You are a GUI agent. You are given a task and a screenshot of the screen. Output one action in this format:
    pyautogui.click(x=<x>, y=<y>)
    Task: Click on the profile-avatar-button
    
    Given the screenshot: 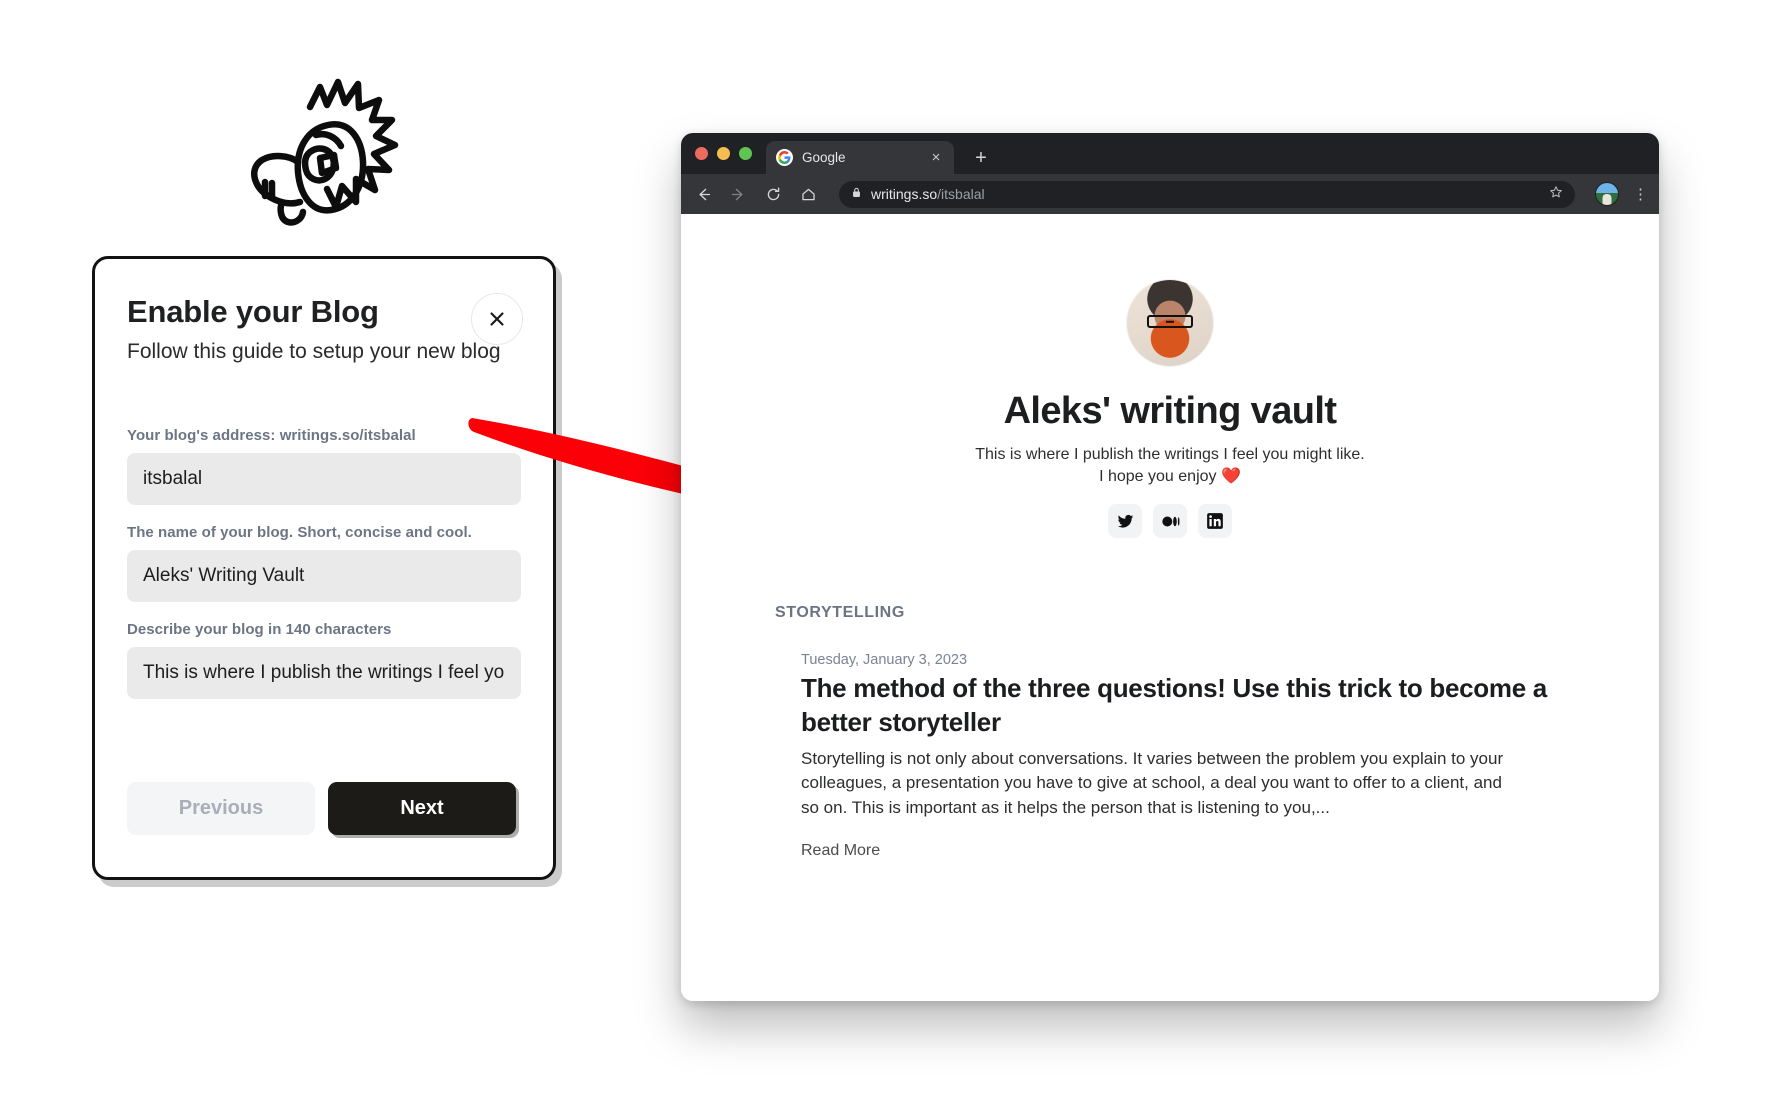 What is the action you would take?
    pyautogui.click(x=1607, y=194)
    